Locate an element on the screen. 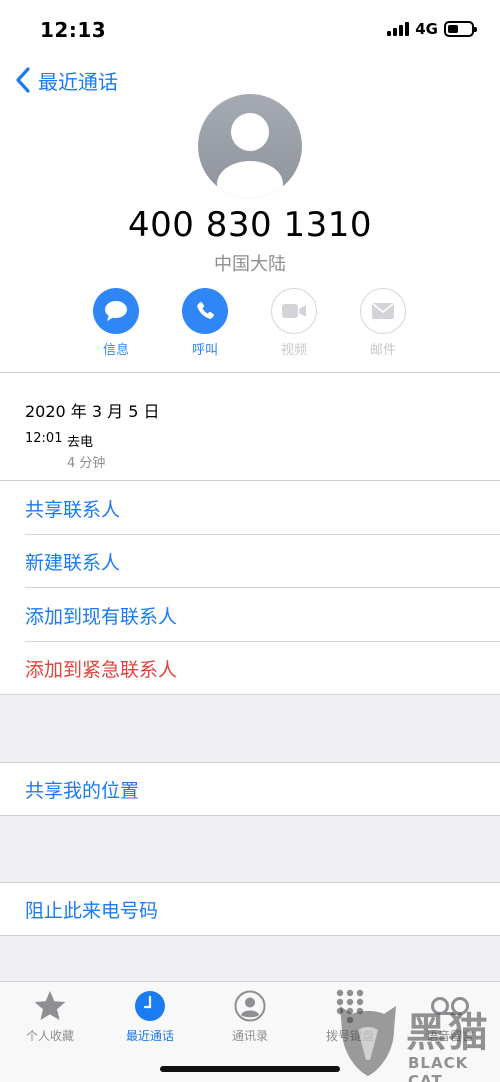 Image resolution: width=500 pixels, height=1082 pixels. person-icon is located at coordinates (250, 155).